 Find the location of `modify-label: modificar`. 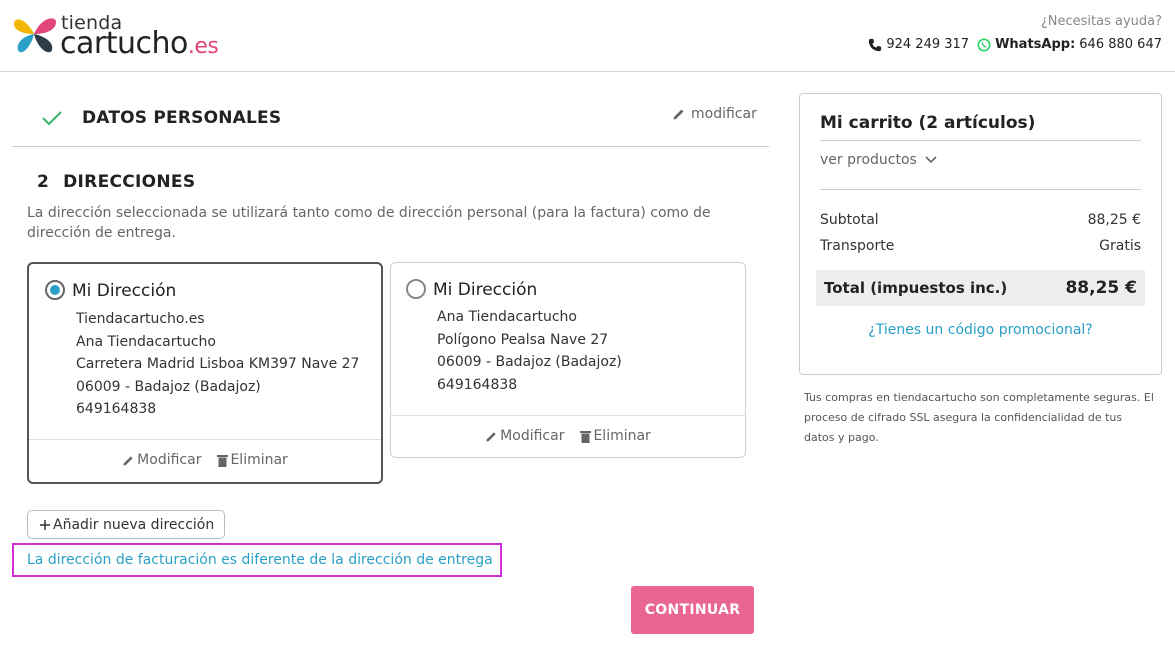

modify-label: modificar is located at coordinates (724, 114).